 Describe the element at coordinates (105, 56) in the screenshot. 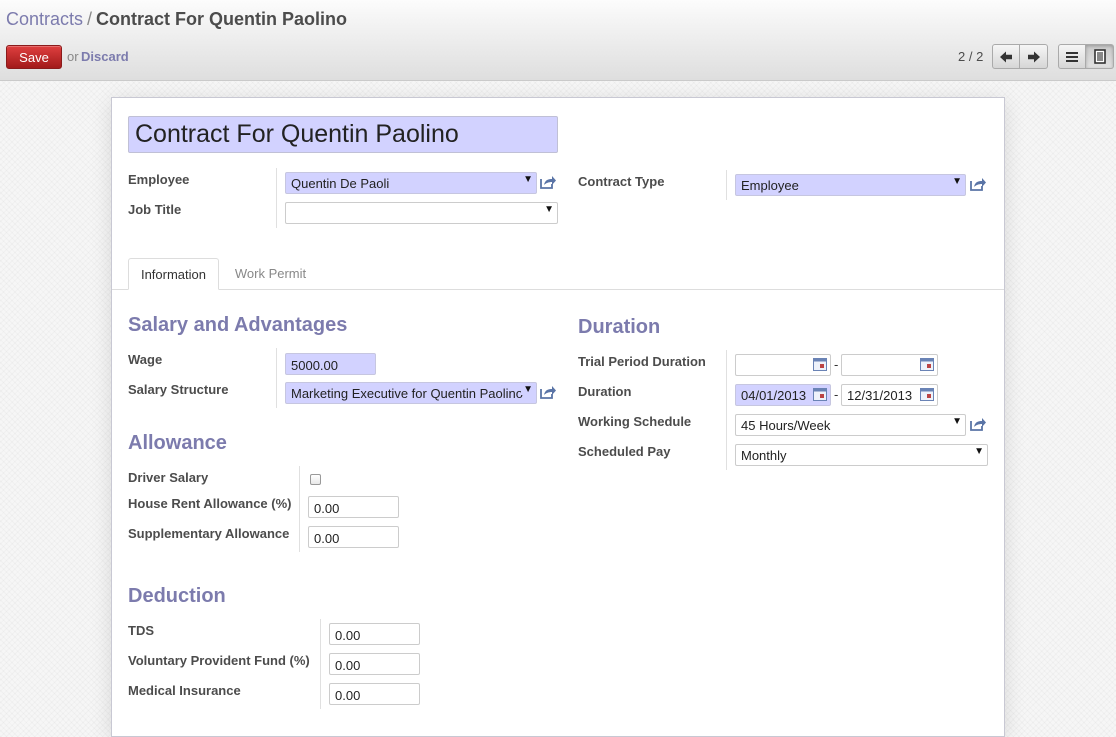

I see `discard-link: Discard` at that location.